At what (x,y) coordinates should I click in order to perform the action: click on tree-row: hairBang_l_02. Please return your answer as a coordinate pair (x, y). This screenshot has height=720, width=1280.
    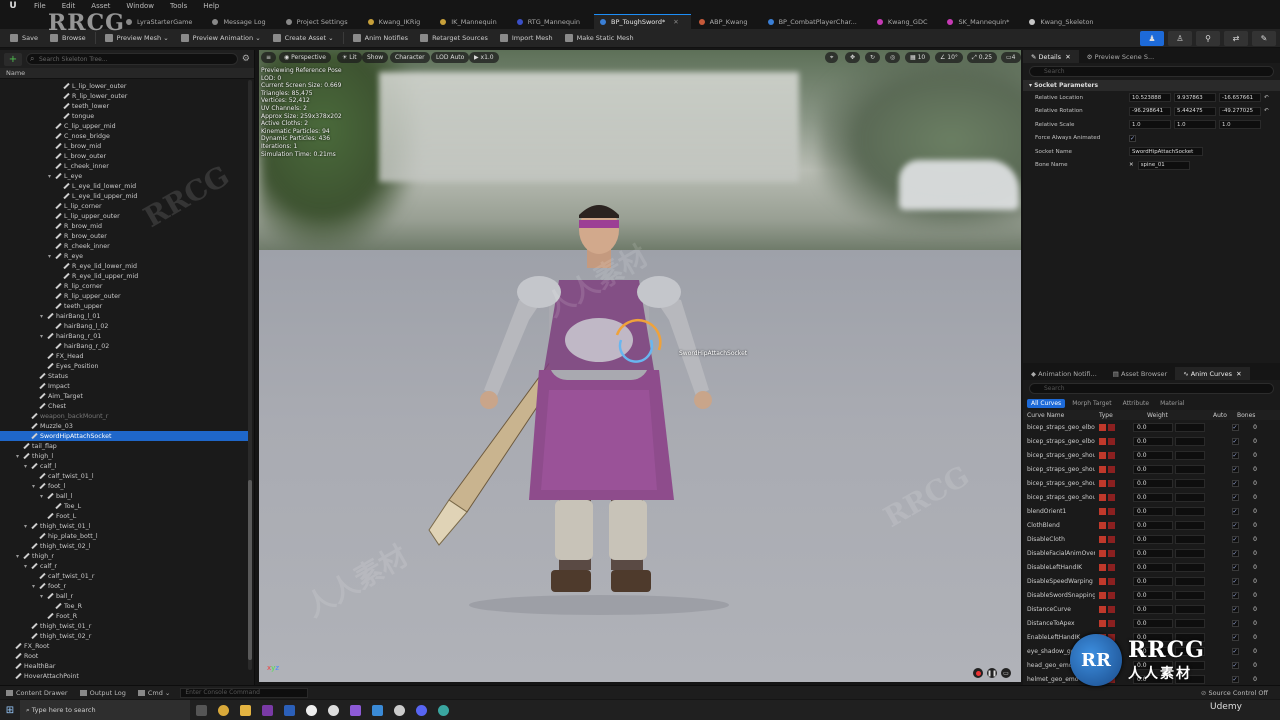
    Looking at the image, I should click on (124, 326).